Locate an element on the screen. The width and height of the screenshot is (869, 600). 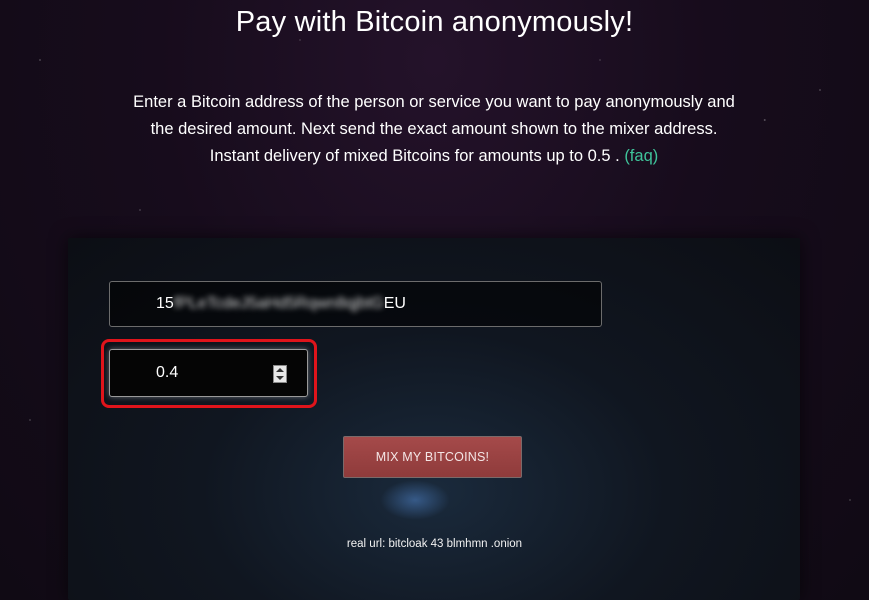
bitcoin-address-input: 15fPLeTcdeJ5aHd5Rqwn8qjbtGEU is located at coordinates (355, 304).